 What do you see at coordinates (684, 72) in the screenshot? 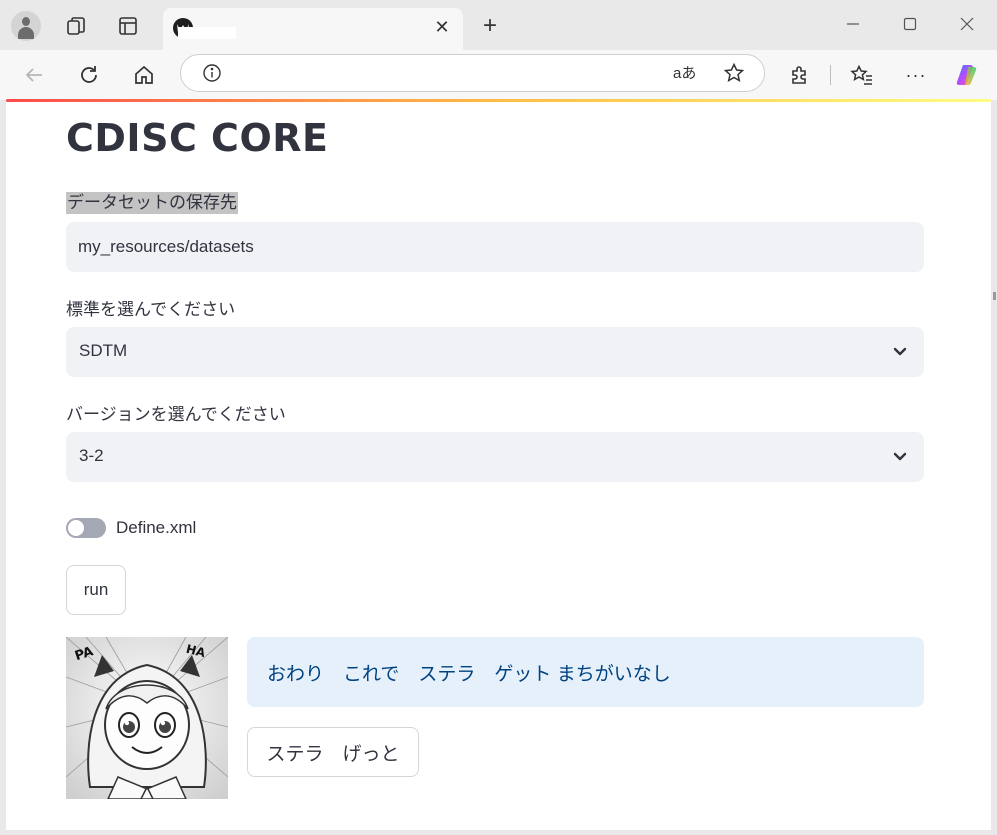
I see `translate-icon: aあ` at bounding box center [684, 72].